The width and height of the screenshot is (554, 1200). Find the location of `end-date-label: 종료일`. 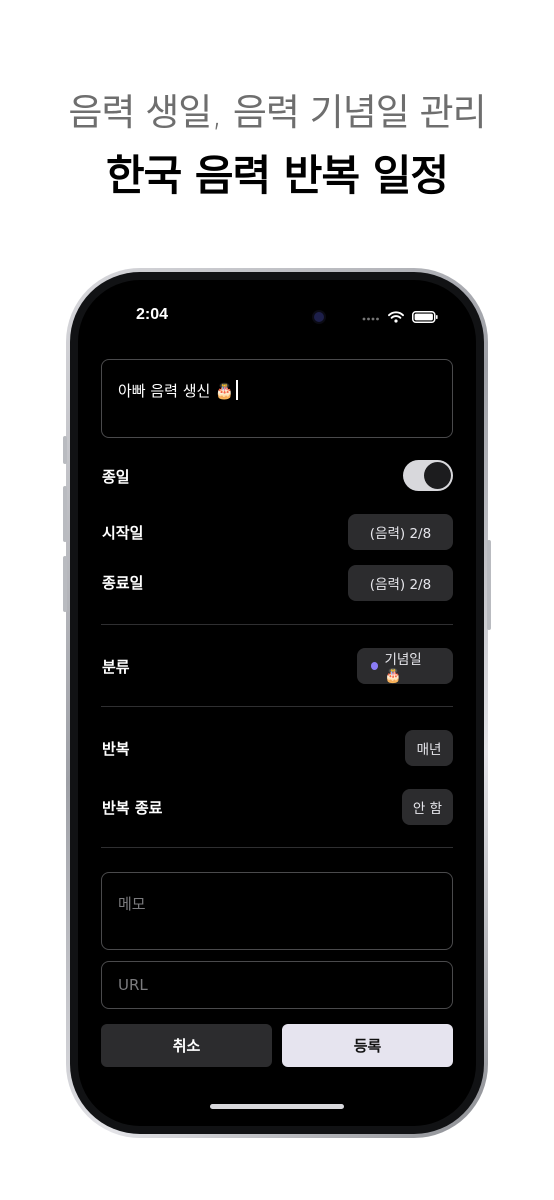

end-date-label: 종료일 is located at coordinates (123, 583).